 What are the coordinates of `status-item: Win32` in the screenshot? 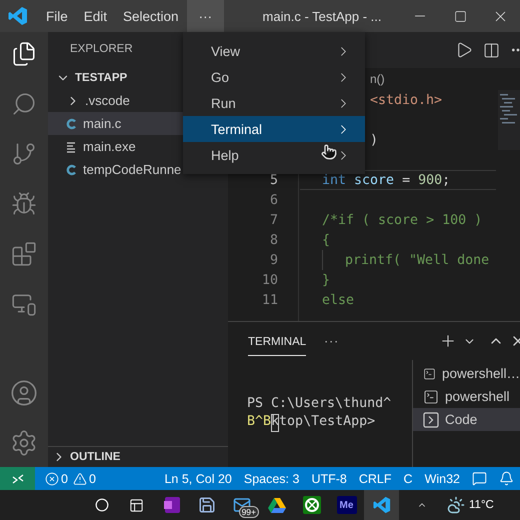 It's located at (442, 479).